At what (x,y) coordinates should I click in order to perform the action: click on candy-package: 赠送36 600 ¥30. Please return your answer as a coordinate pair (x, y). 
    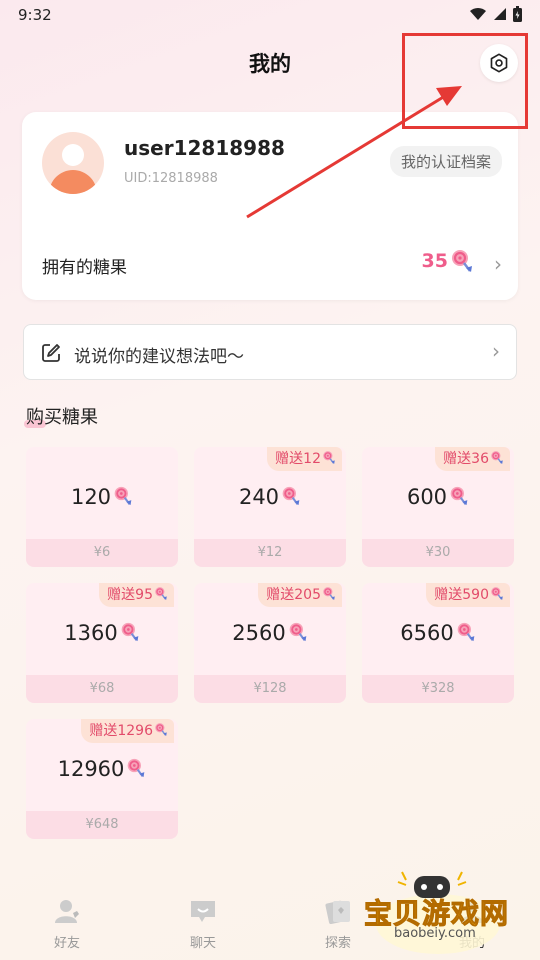
    Looking at the image, I should click on (438, 507).